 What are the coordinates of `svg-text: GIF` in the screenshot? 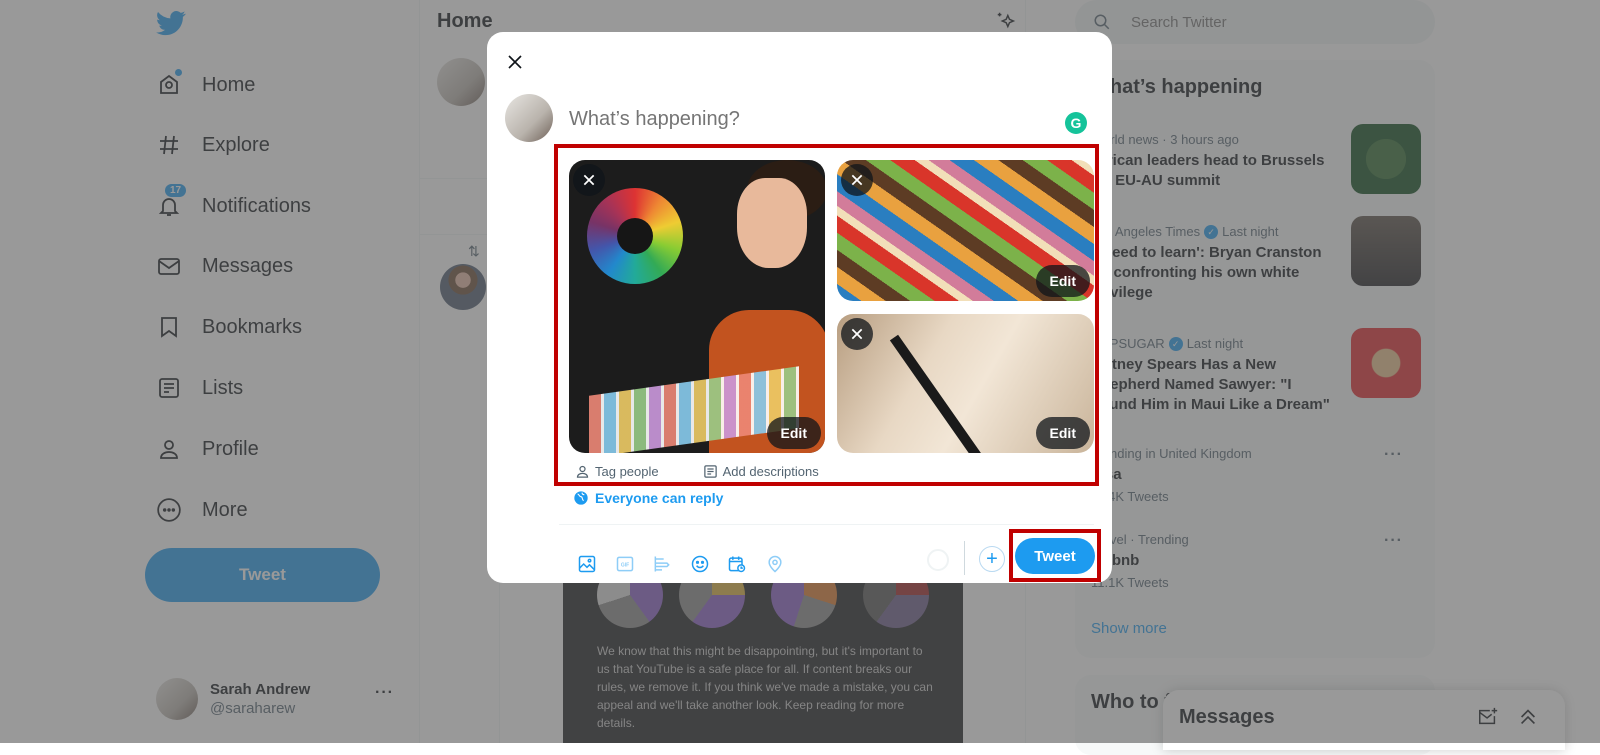 It's located at (624, 566).